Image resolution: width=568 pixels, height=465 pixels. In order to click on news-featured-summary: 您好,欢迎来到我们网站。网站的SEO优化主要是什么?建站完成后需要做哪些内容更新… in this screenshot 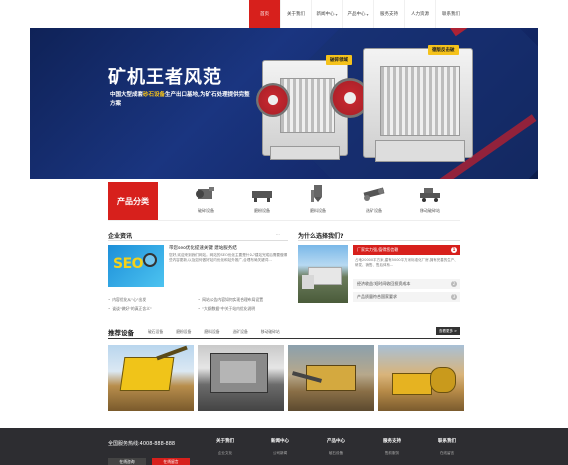, I will do `click(228, 258)`.